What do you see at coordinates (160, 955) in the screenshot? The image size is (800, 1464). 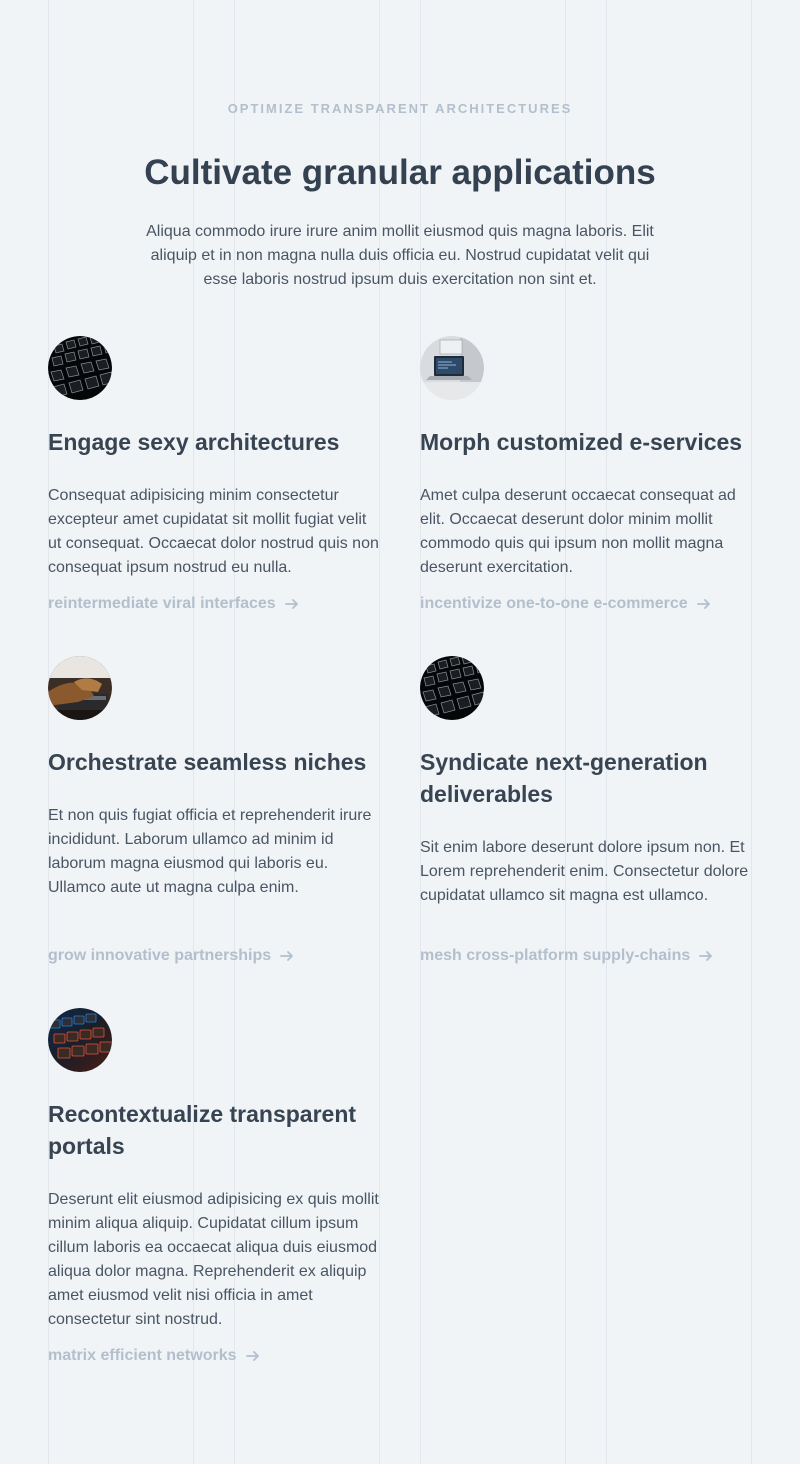 I see `feature-link-label: grow innovative partnerships` at bounding box center [160, 955].